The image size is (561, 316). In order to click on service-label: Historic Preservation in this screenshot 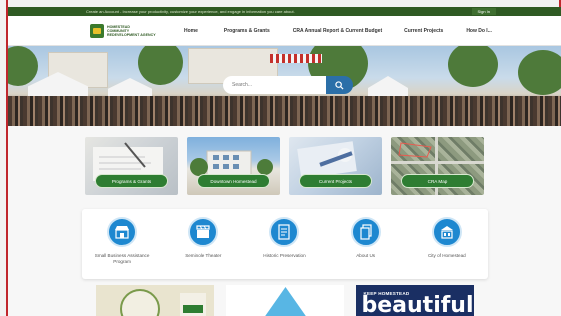, I will do `click(284, 255)`.